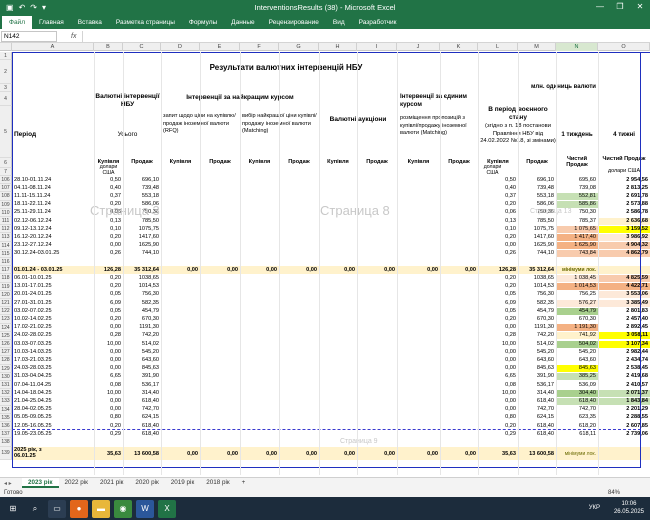  I want to click on redo-icon: ↷, so click(33, 7).